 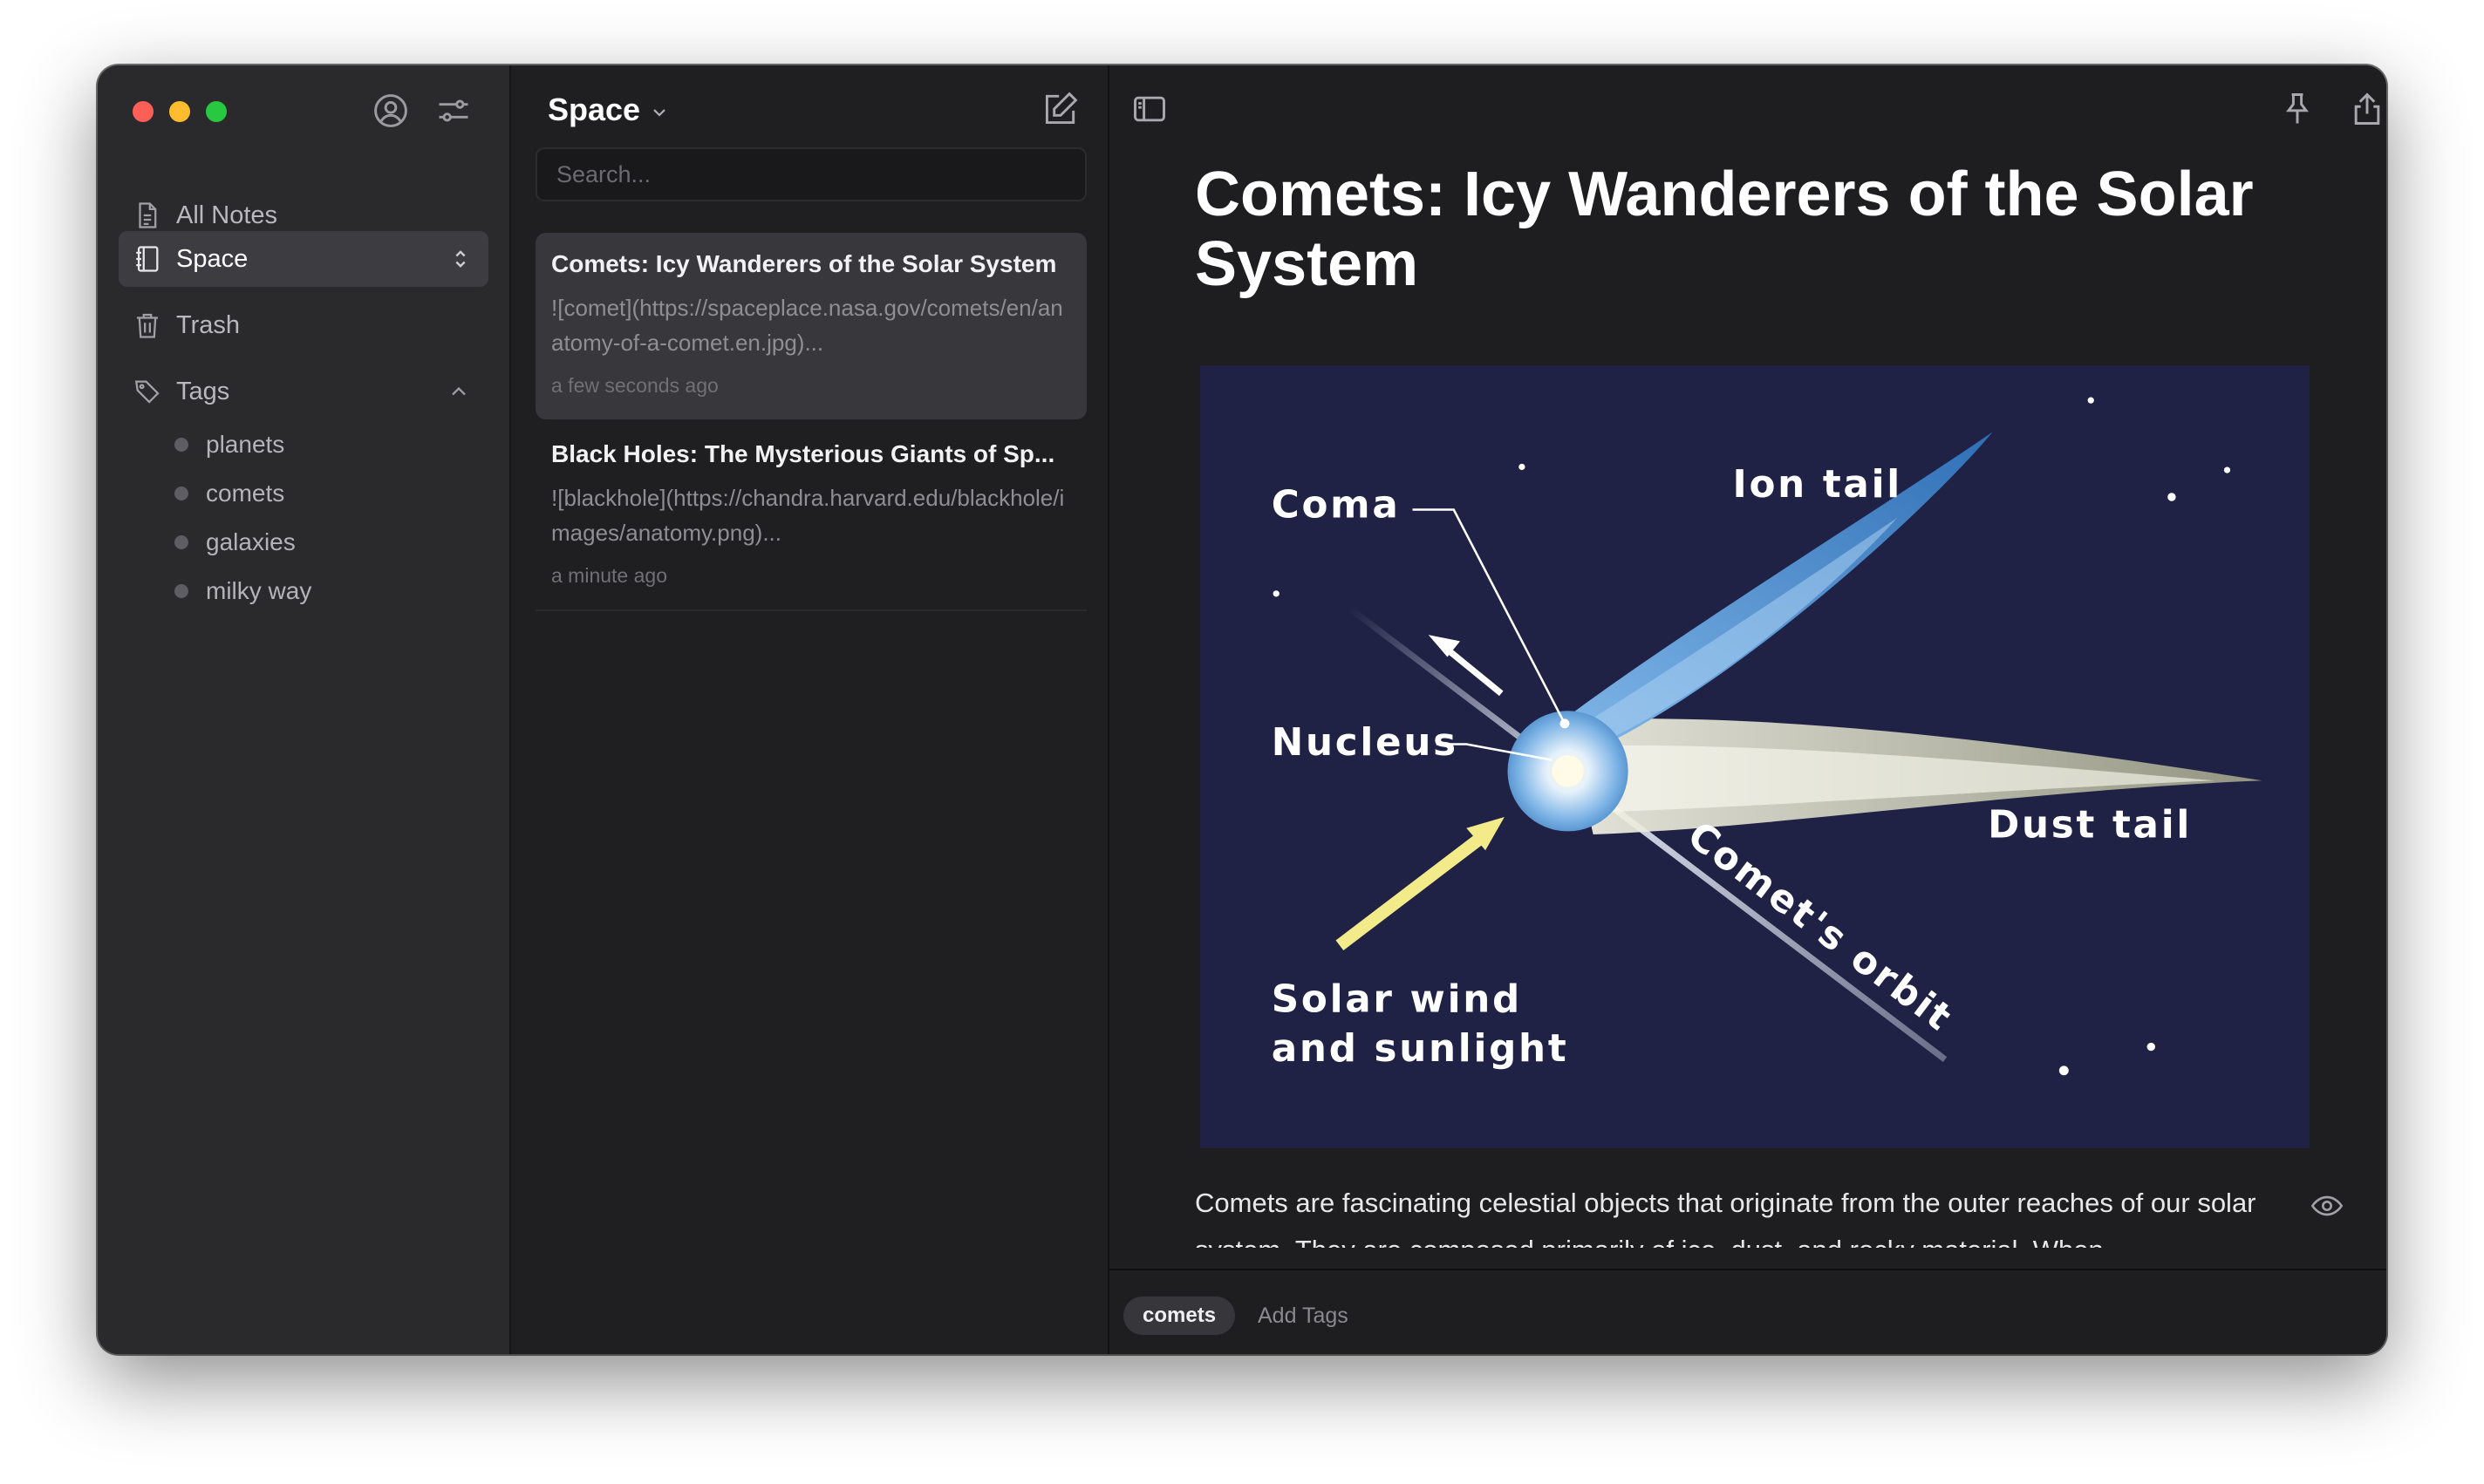 I want to click on chevron-down-icon, so click(x=659, y=113).